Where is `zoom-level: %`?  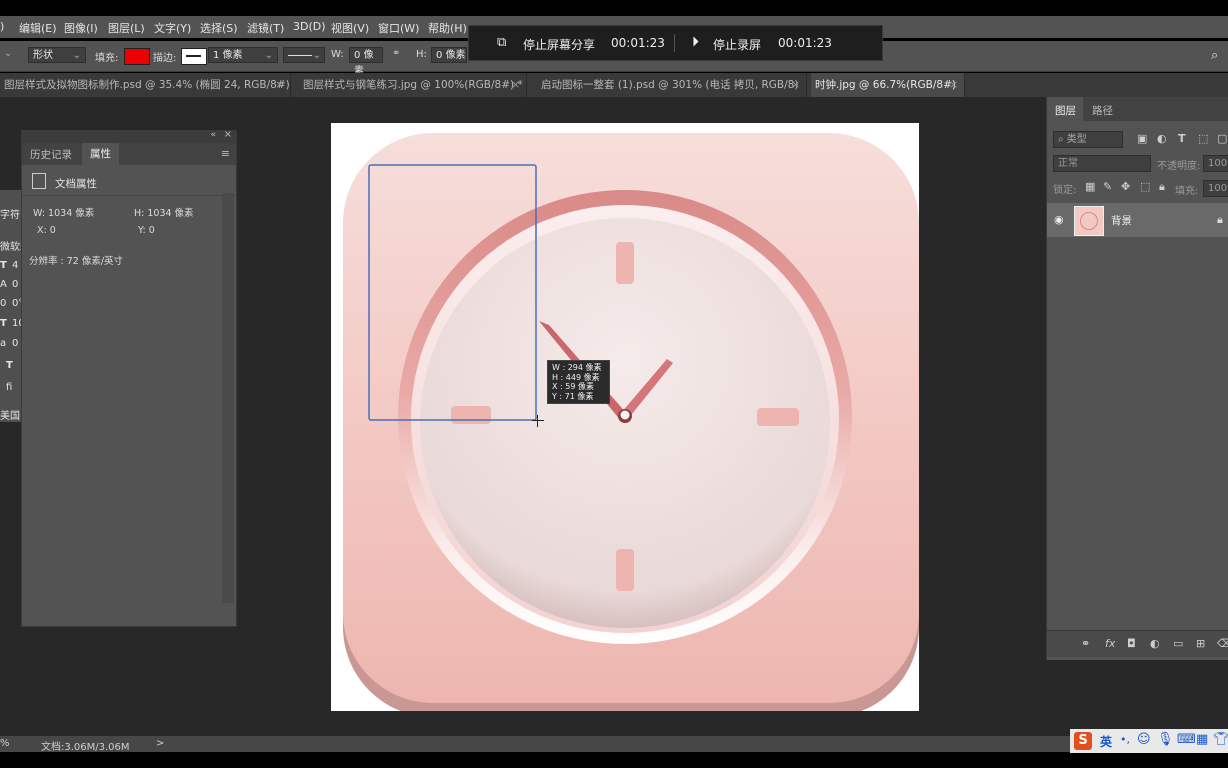 zoom-level: % is located at coordinates (5, 743).